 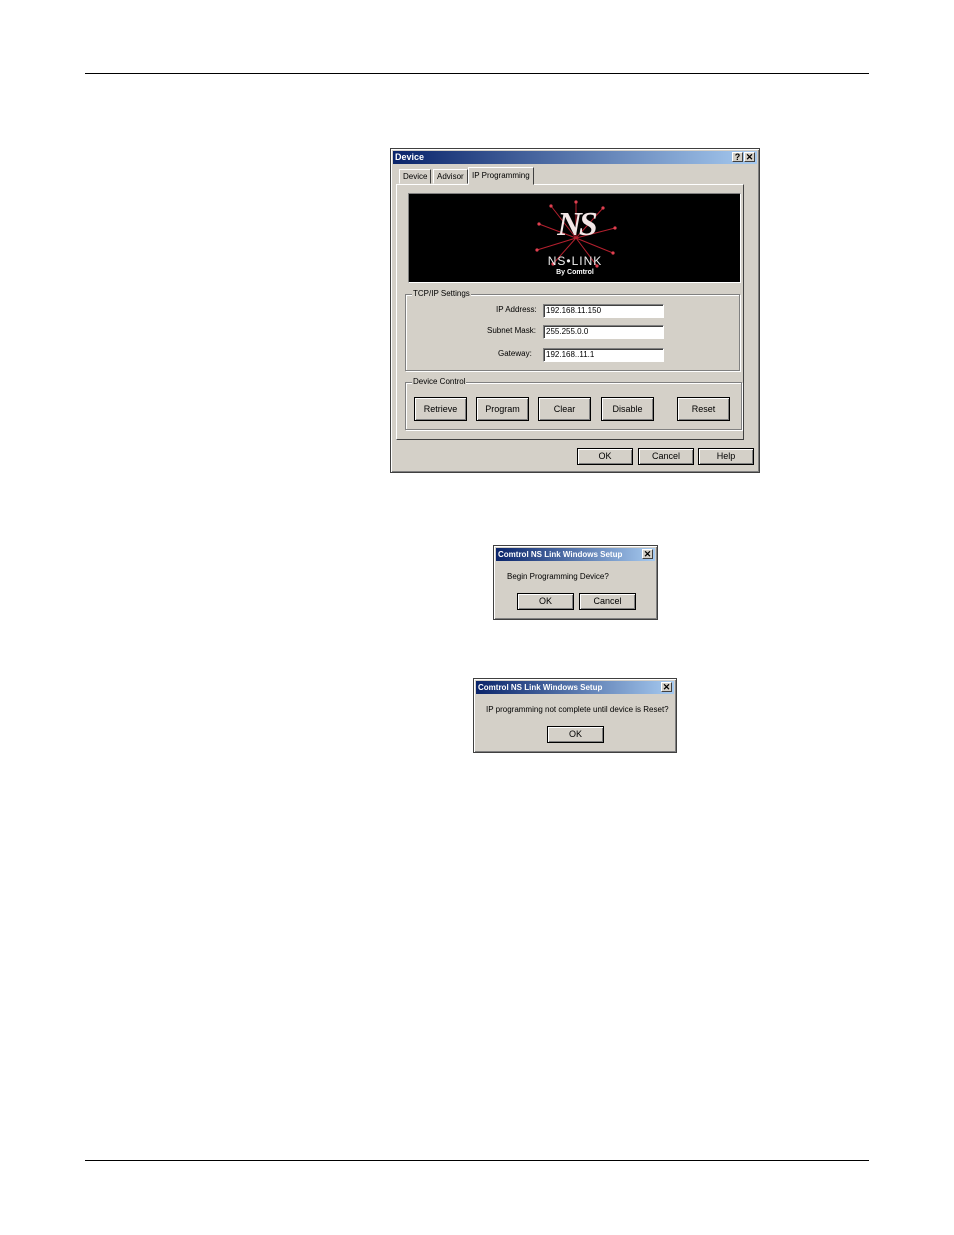 I want to click on logo-byline: By Comtrol, so click(x=575, y=272).